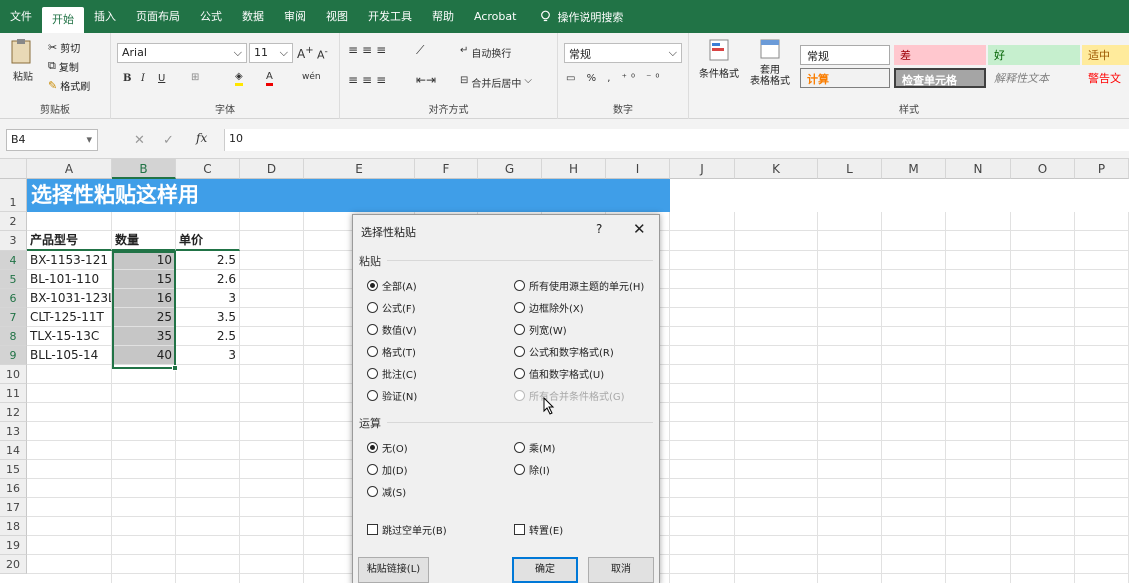 The width and height of the screenshot is (1129, 583). I want to click on quantity-cell: 40, so click(144, 355).